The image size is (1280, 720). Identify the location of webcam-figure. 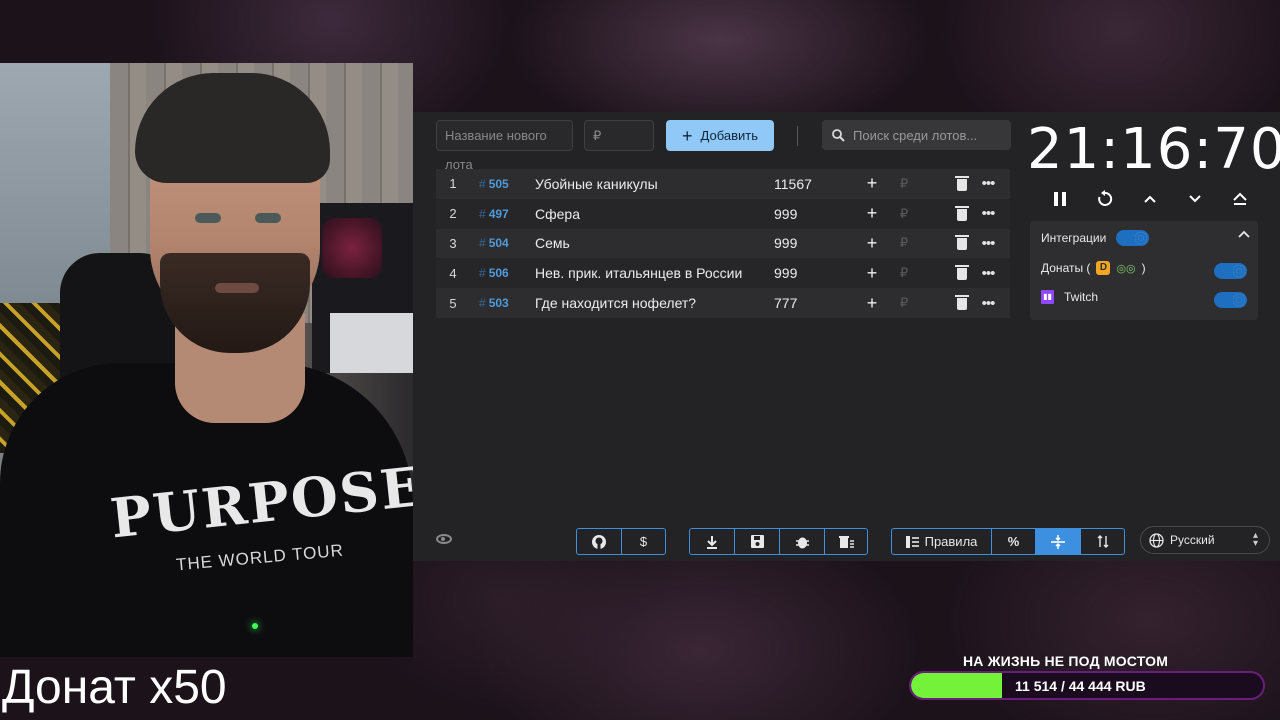
(352, 248).